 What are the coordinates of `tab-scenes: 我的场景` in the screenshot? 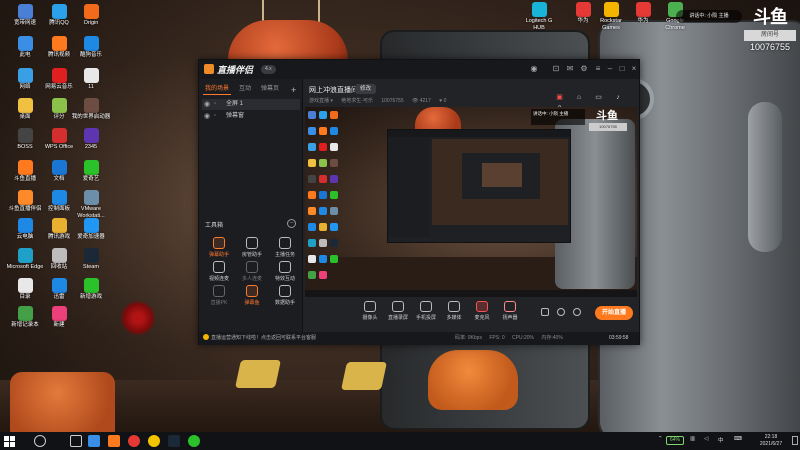 It's located at (217, 87).